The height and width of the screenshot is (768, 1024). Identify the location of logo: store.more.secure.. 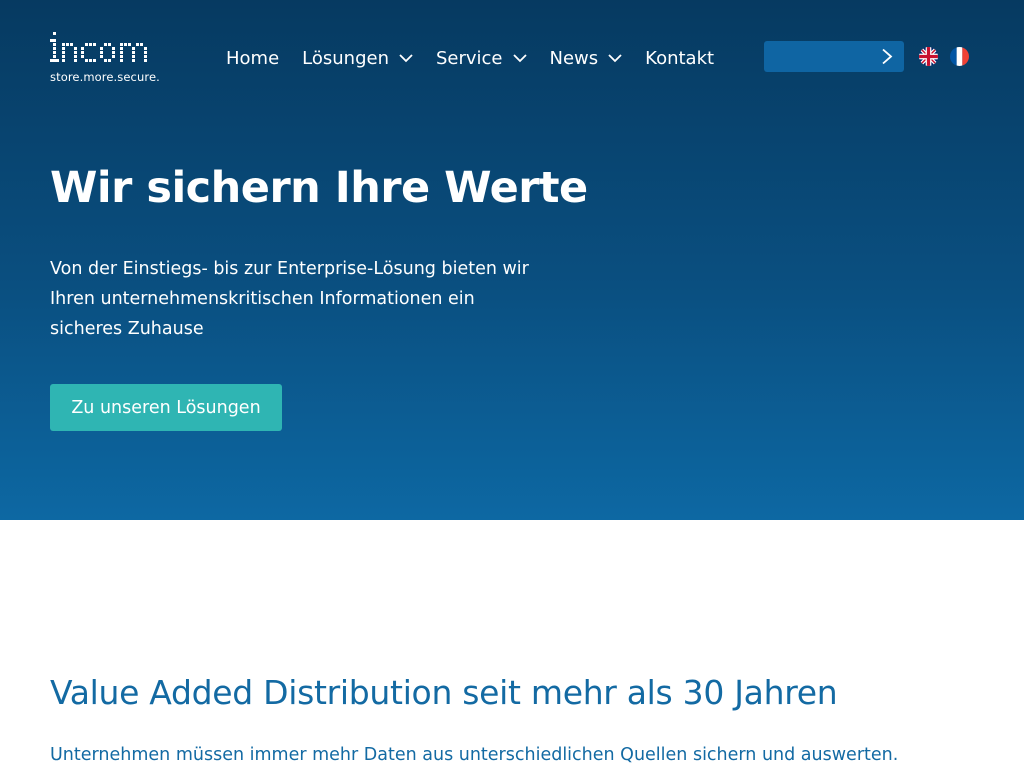
(110, 60).